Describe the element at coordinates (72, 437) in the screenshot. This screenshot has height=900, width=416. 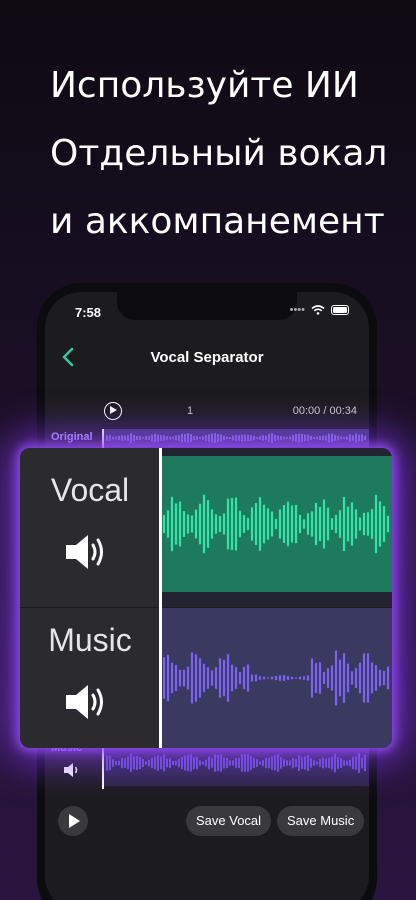
I see `original-track-label: Original` at that location.